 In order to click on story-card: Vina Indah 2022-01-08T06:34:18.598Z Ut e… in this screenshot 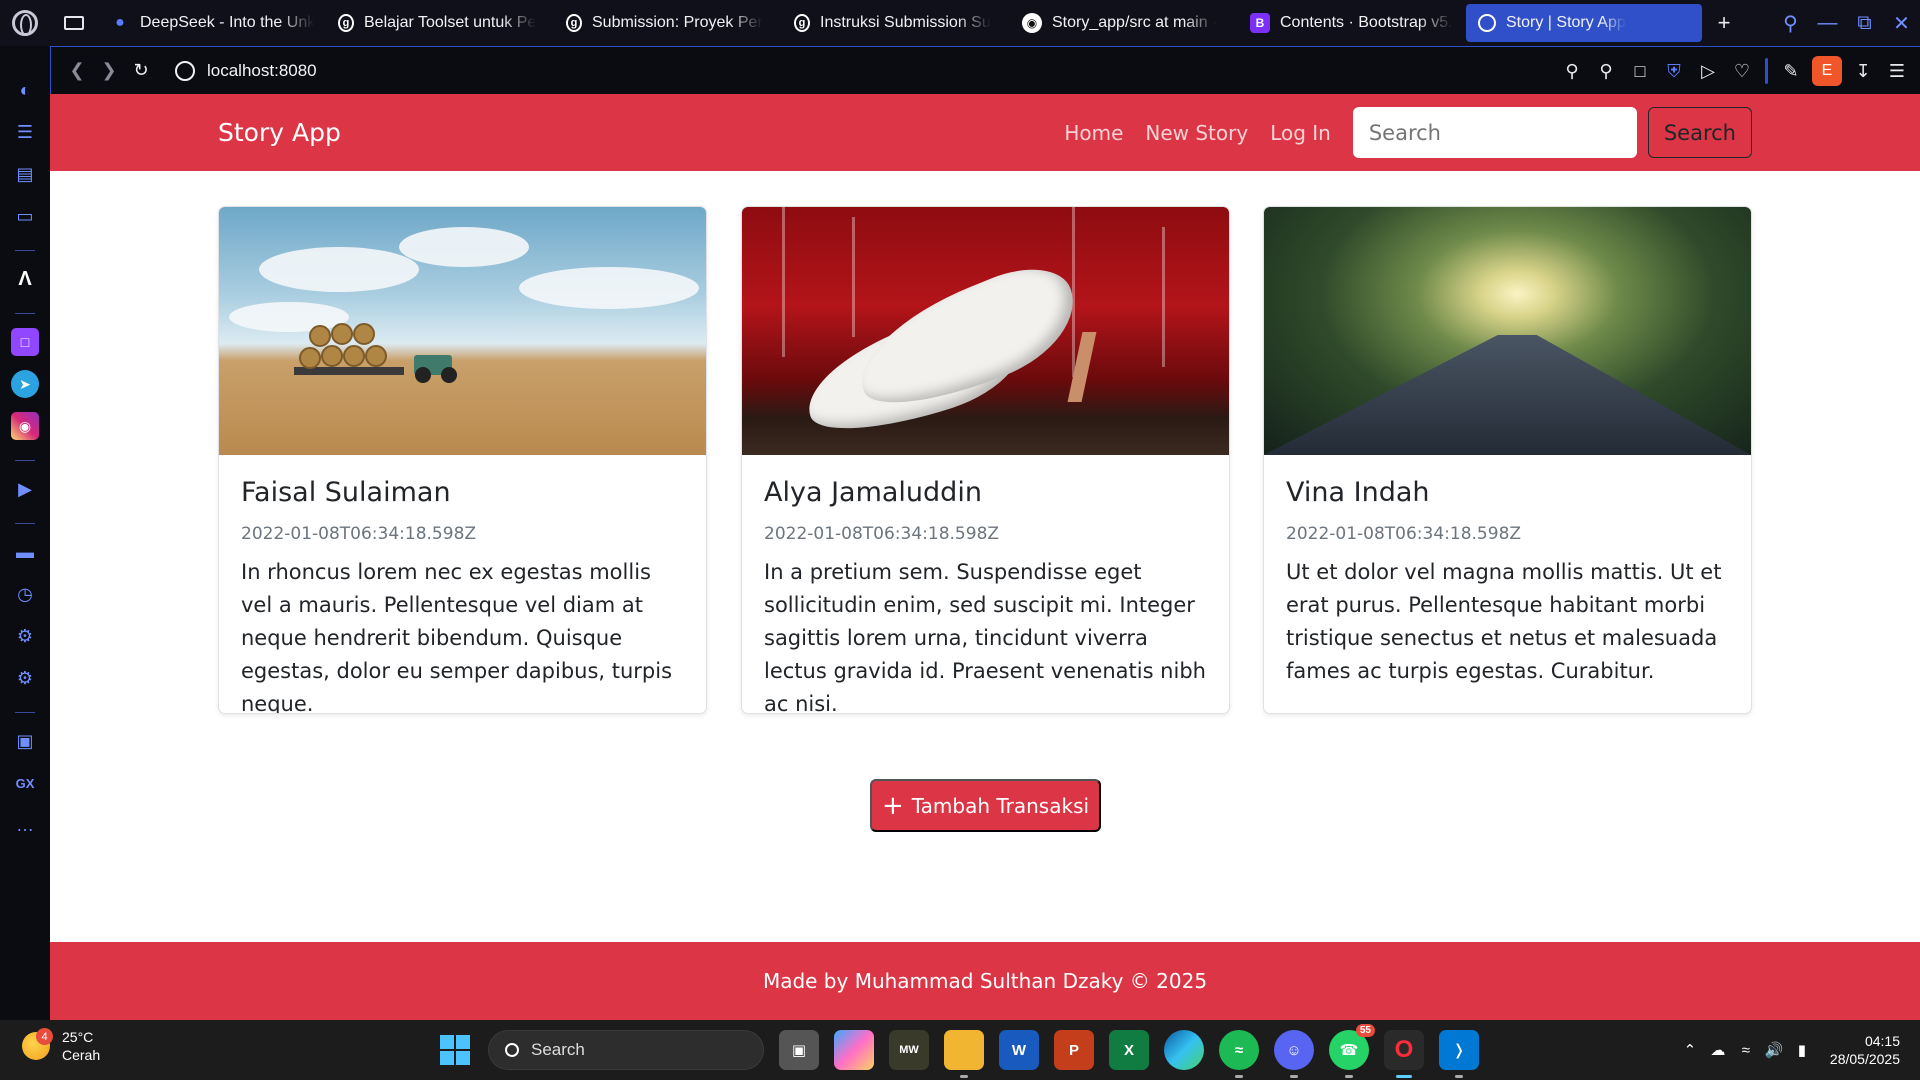, I will do `click(1507, 460)`.